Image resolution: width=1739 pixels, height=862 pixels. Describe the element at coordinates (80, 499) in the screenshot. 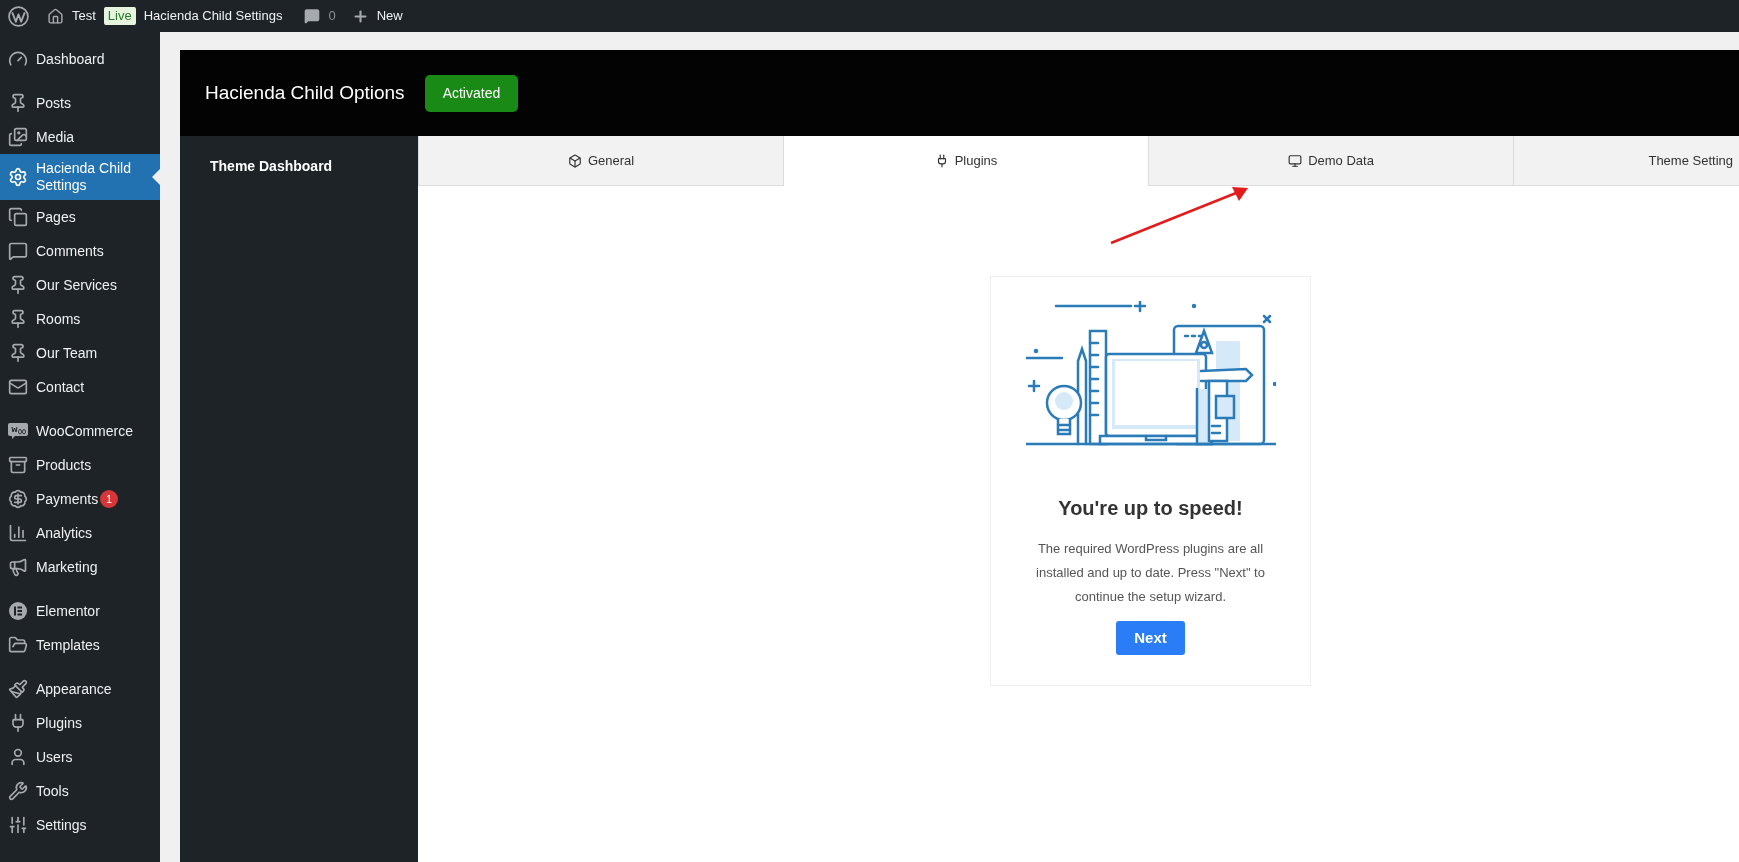

I see `menu-item: Payments 1` at that location.